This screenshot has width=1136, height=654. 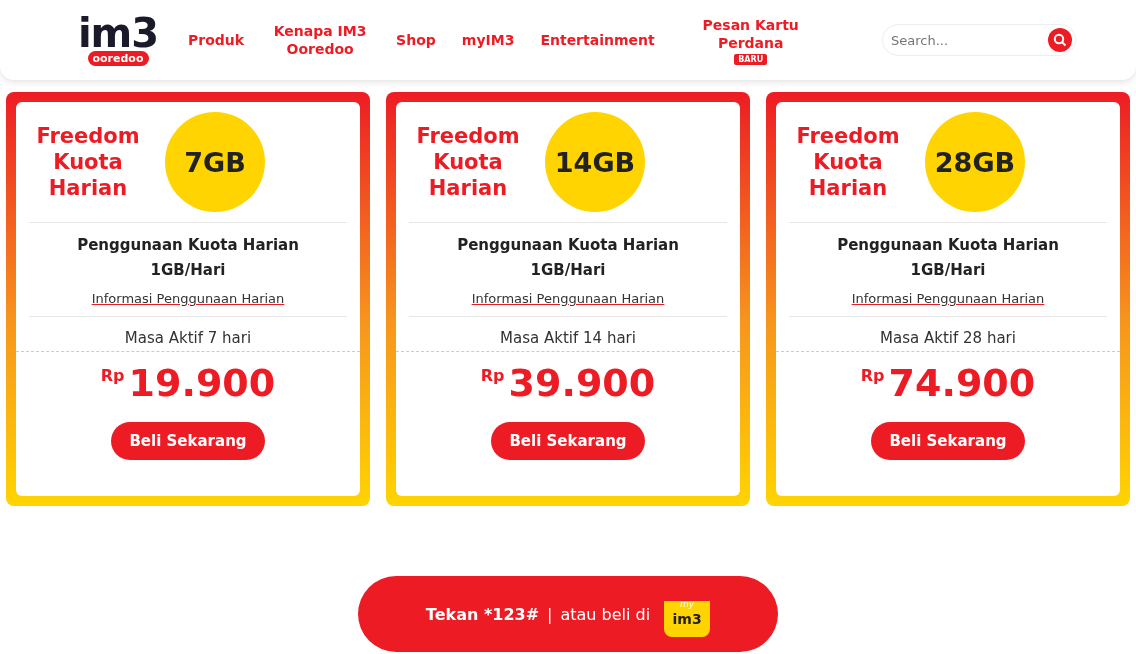 I want to click on price-text: 39.900, so click(x=582, y=383).